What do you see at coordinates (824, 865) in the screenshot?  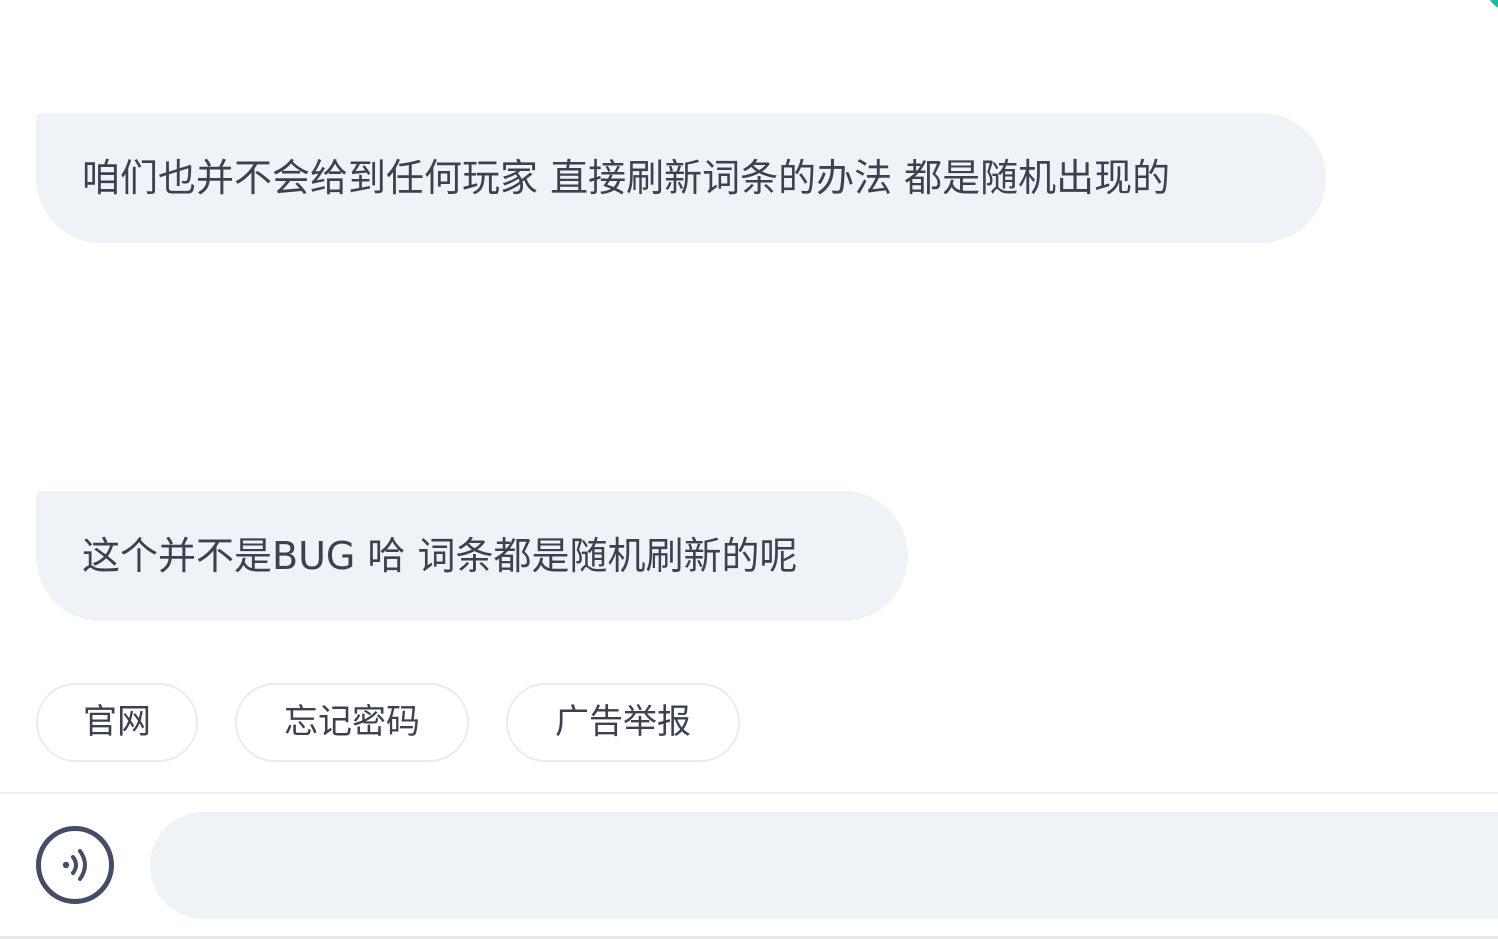 I see `message-input` at bounding box center [824, 865].